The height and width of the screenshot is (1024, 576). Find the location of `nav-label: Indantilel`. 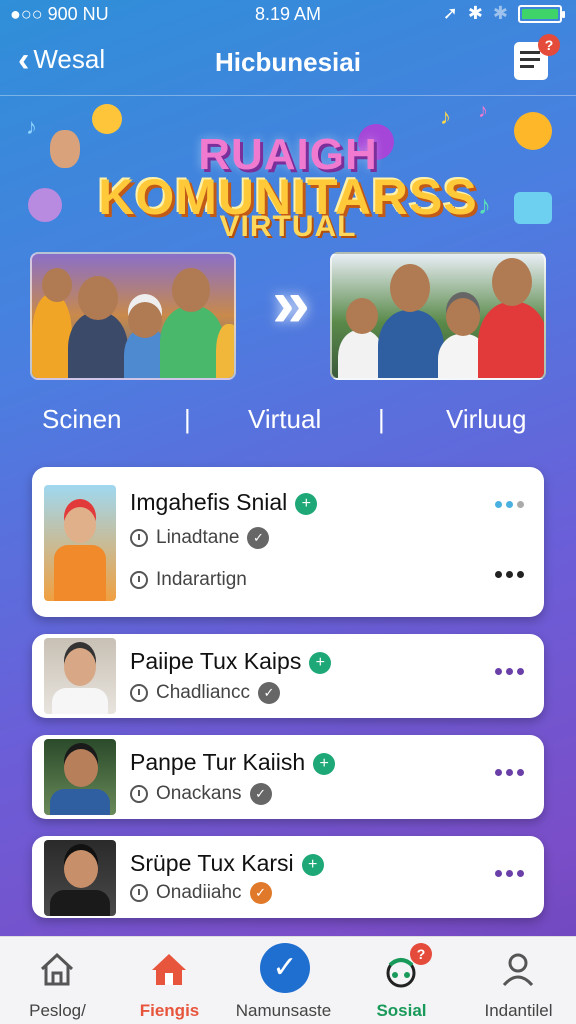

nav-label: Indantilel is located at coordinates (518, 1010).